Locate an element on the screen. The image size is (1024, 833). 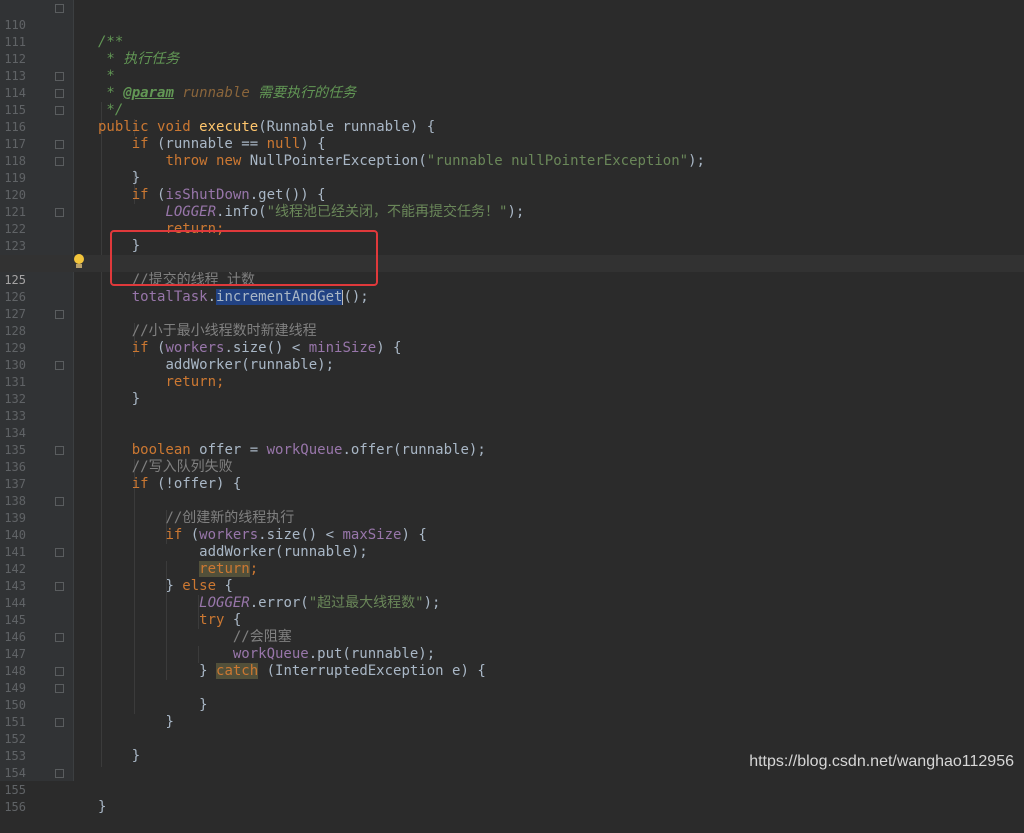
code-line: 128 if (workers.size() < miniSize) { is located at coordinates (200, 331).